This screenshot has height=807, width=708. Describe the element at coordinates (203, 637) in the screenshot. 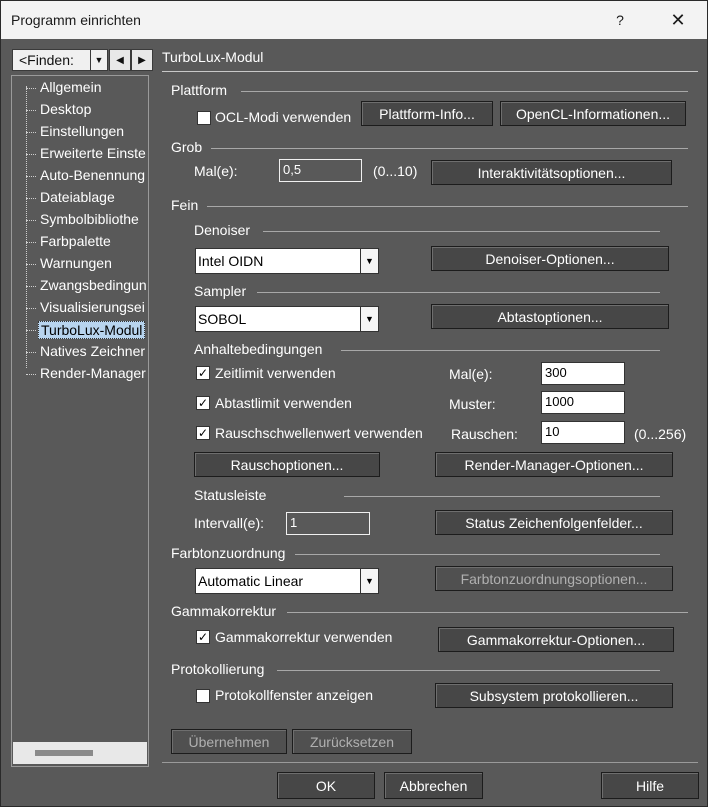

I see `gamma-checkbox: ✓` at that location.